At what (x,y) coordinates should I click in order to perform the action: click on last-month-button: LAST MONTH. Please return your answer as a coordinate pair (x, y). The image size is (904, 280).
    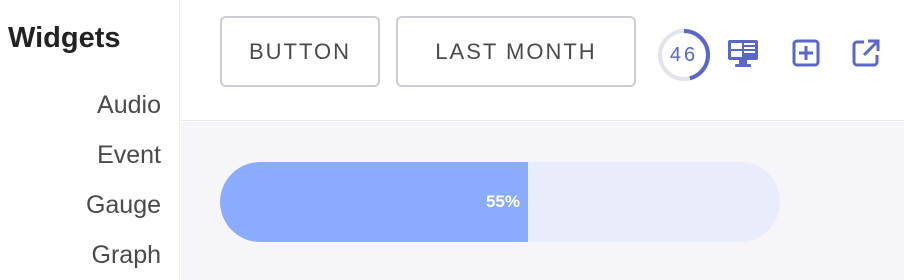
    Looking at the image, I should click on (516, 51).